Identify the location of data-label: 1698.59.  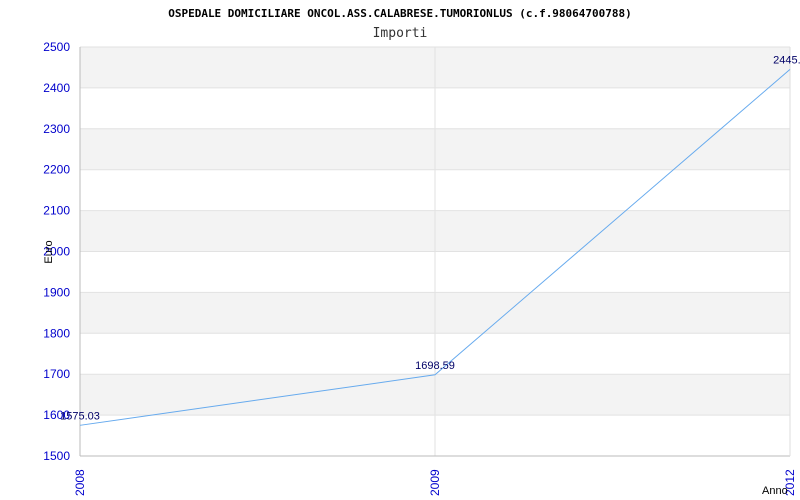
(435, 366).